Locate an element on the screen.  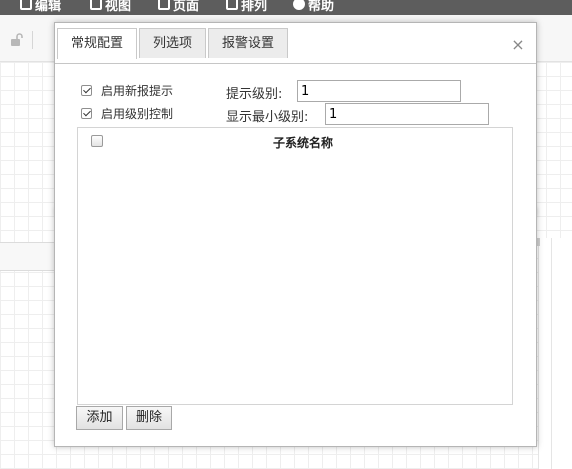
new-alarm-prompt-label: 启用新报提示 is located at coordinates (137, 90).